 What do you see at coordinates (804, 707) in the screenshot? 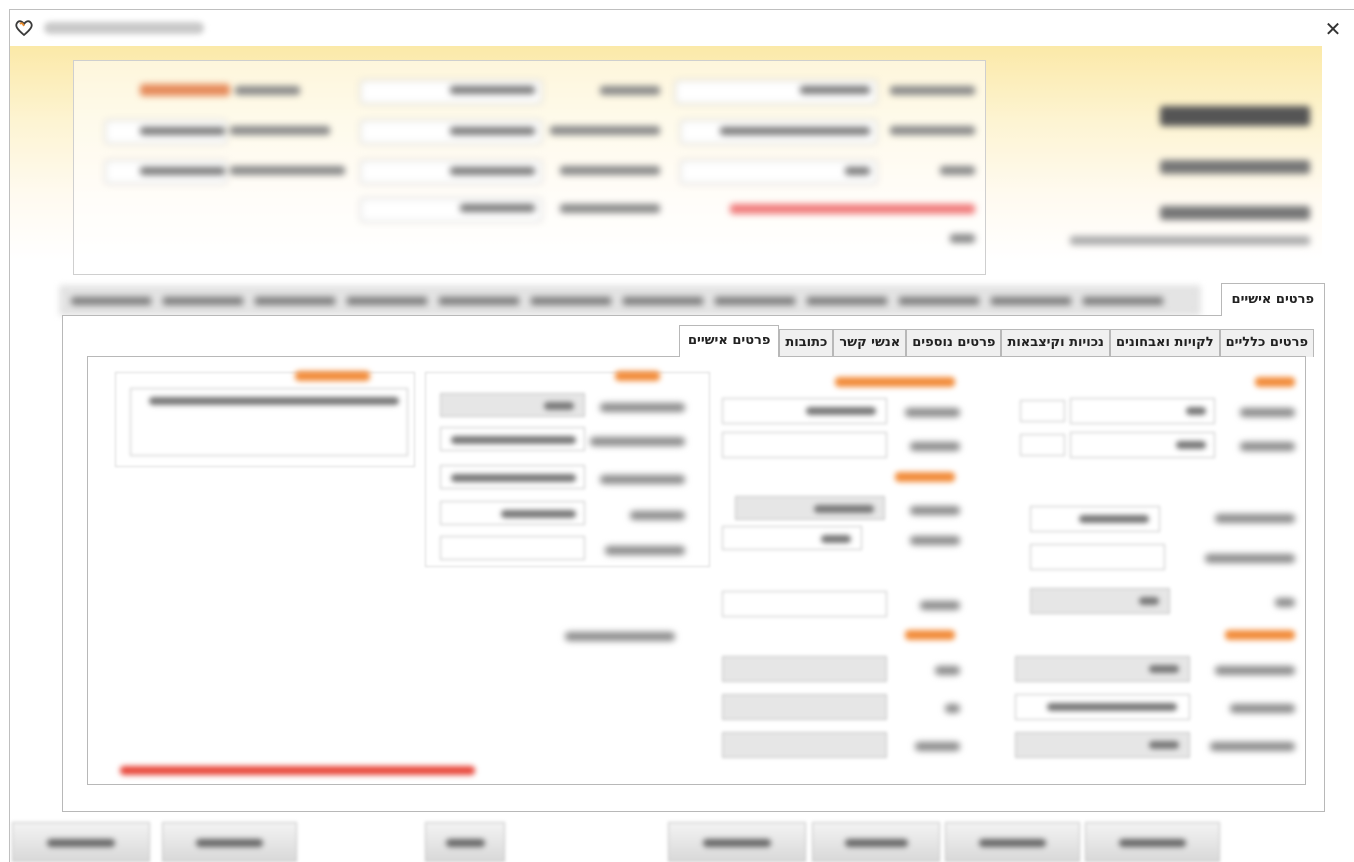
I see `teacher-select` at bounding box center [804, 707].